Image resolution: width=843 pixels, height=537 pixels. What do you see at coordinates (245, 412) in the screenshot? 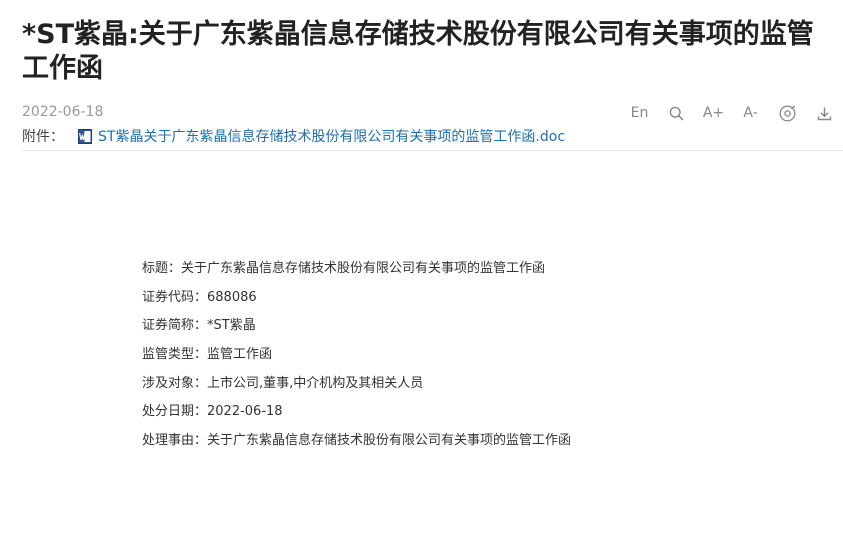
I see `detail-value: 2022-06-18` at bounding box center [245, 412].